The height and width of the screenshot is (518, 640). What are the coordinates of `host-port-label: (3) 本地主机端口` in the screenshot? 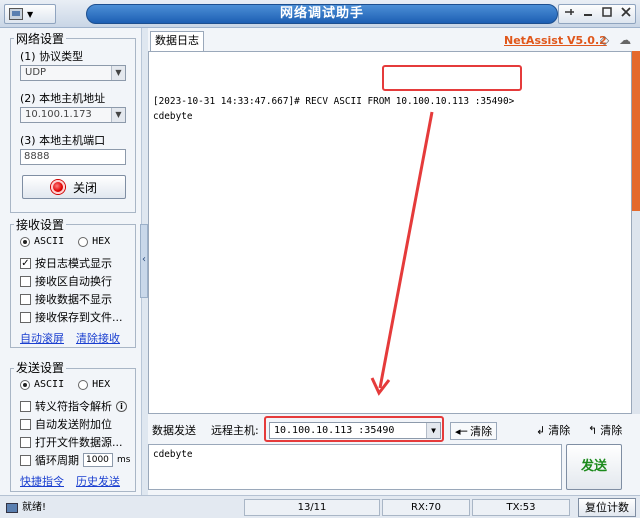 It's located at (63, 140).